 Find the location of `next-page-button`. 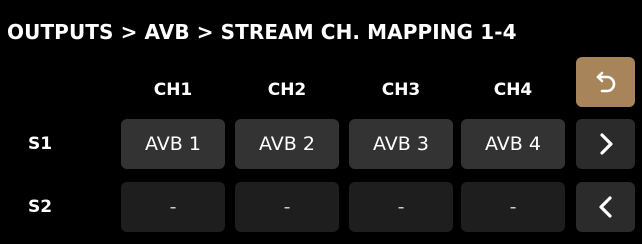

next-page-button is located at coordinates (605, 144).